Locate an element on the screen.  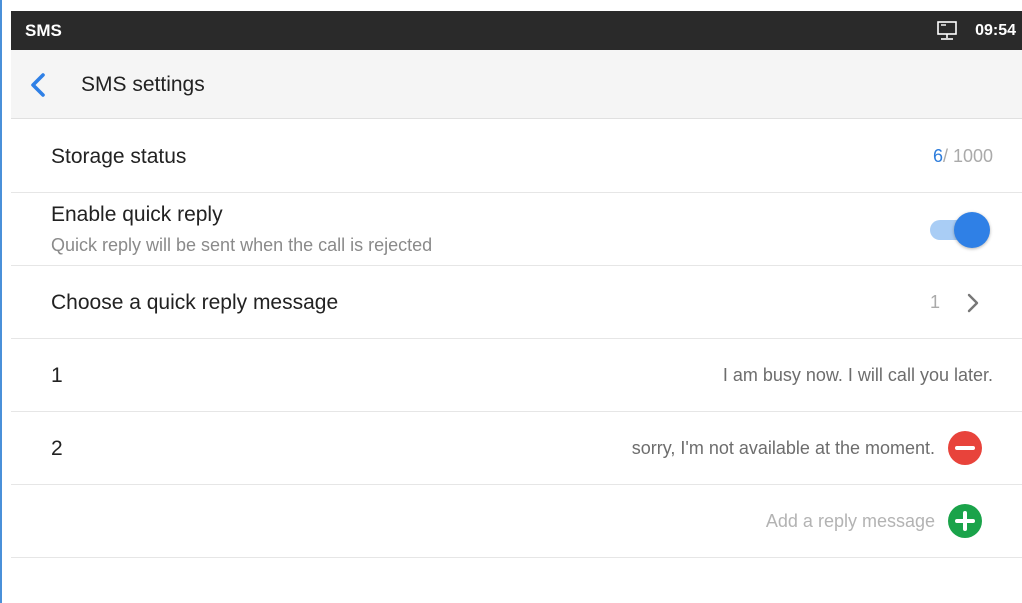
add-reply-message-row: Add a reply message is located at coordinates (516, 521).